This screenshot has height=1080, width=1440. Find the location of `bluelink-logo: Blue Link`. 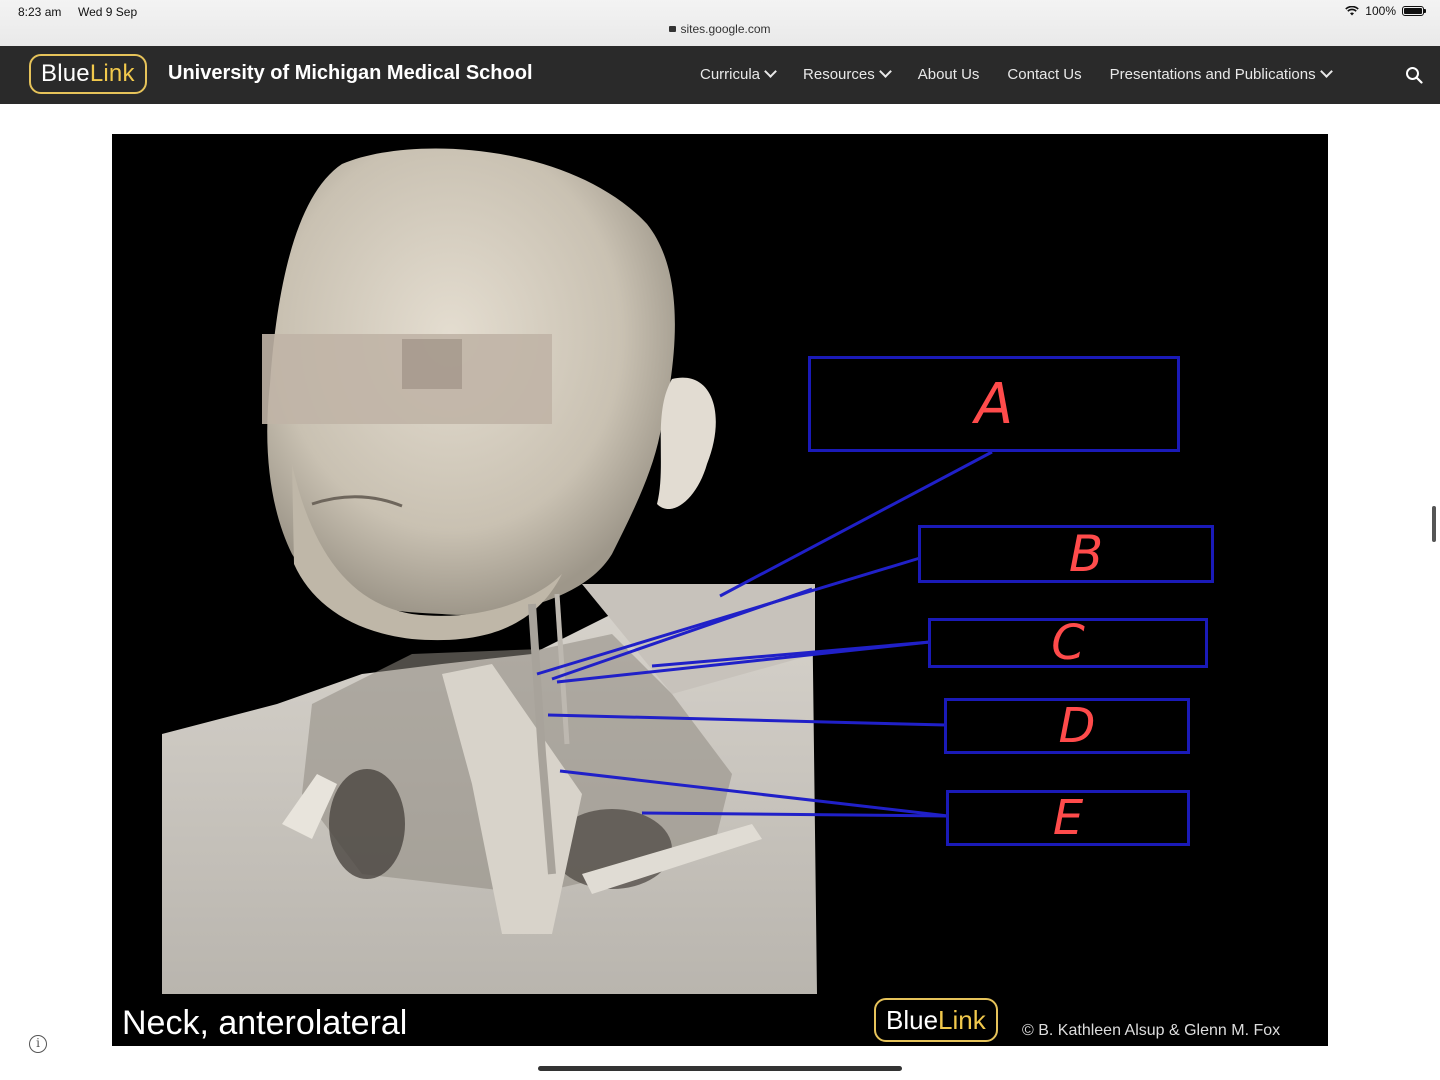

bluelink-logo: Blue Link is located at coordinates (88, 74).